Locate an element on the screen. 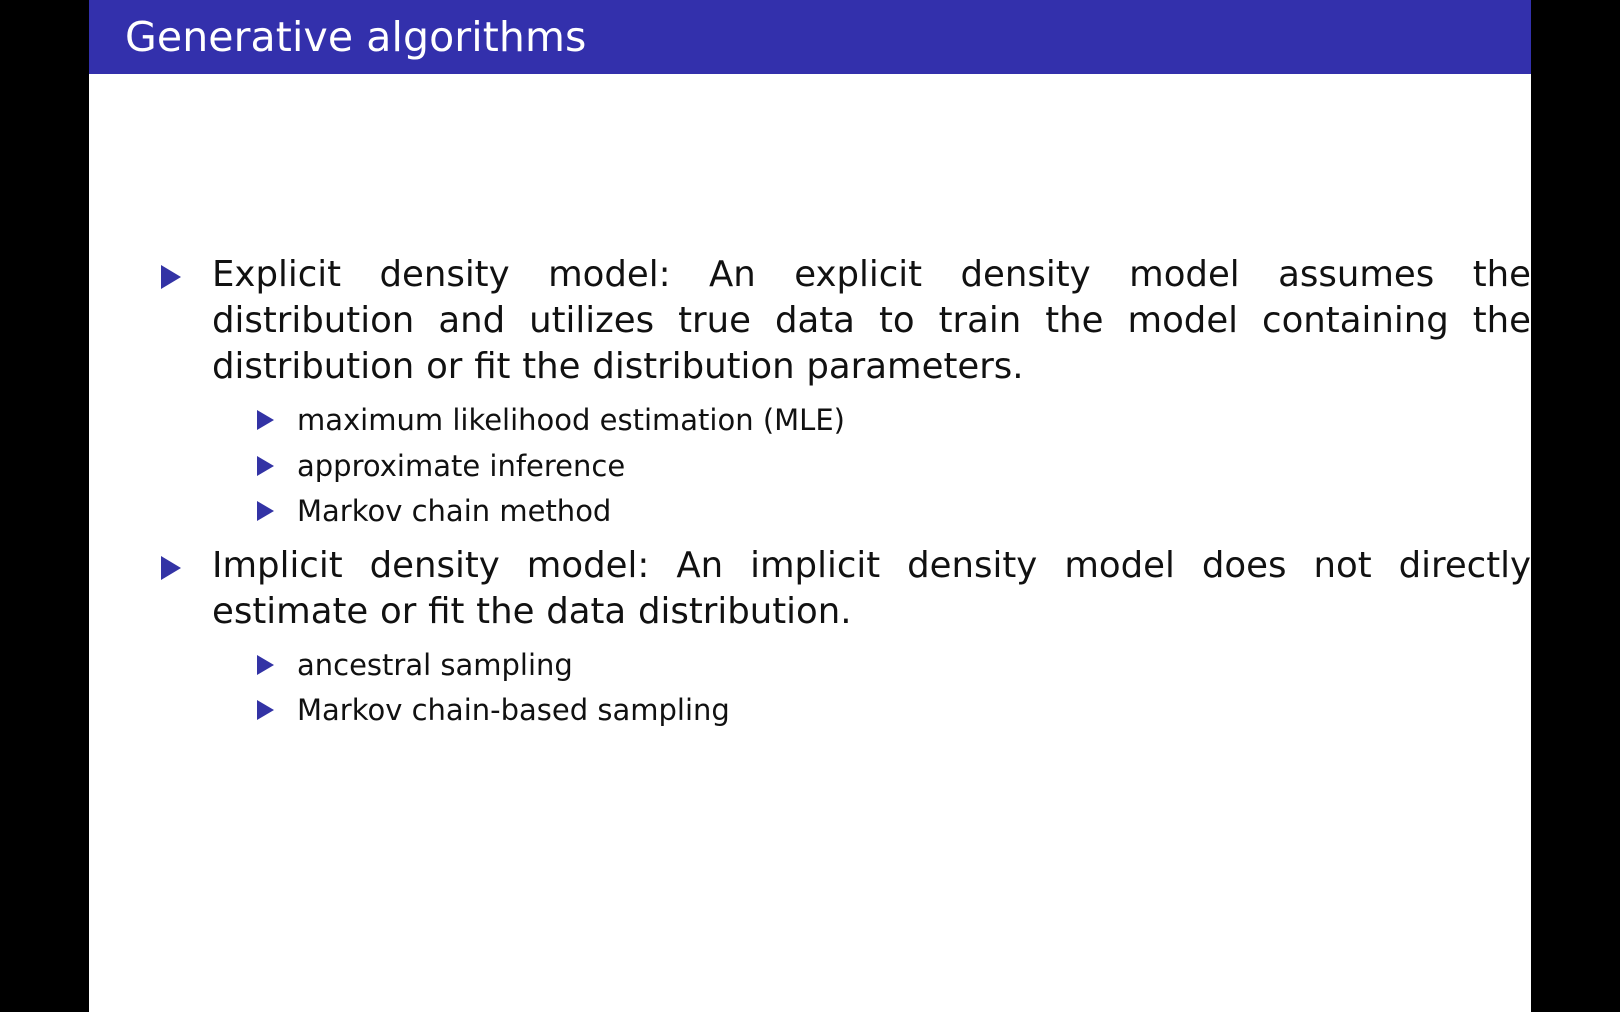  list-item: Markov chain method is located at coordinates (871, 512).